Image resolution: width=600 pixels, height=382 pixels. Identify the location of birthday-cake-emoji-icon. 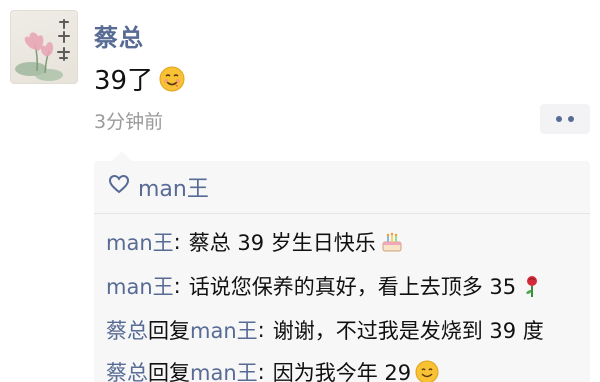
(392, 242).